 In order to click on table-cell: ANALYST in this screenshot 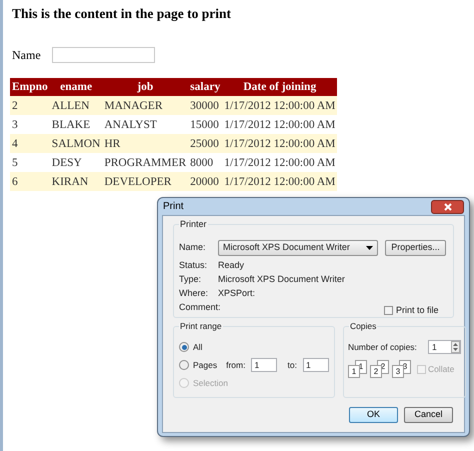, I will do `click(145, 124)`.